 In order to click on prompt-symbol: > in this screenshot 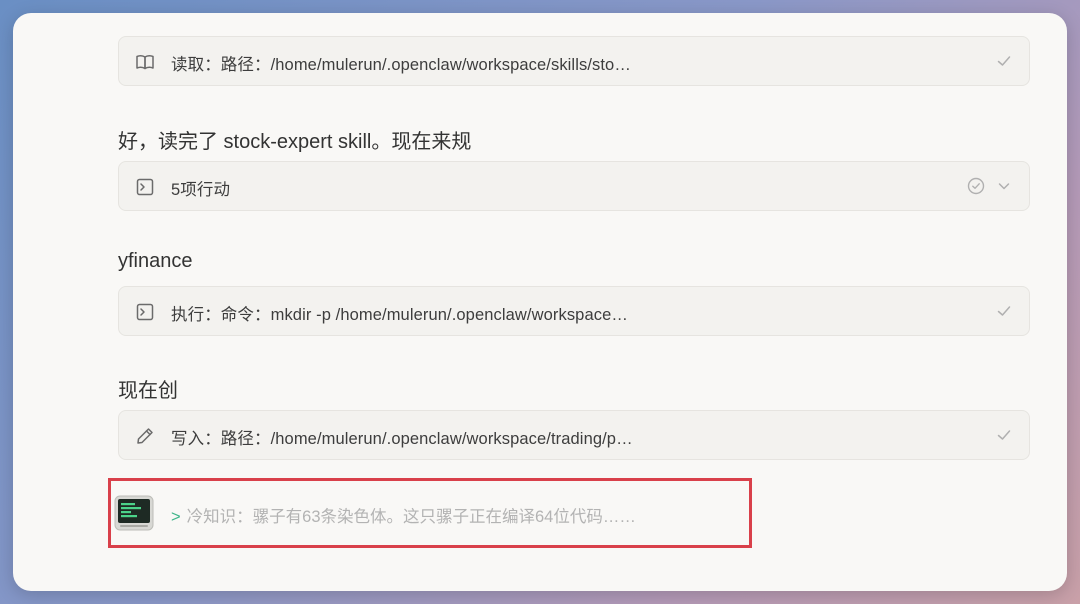, I will do `click(176, 517)`.